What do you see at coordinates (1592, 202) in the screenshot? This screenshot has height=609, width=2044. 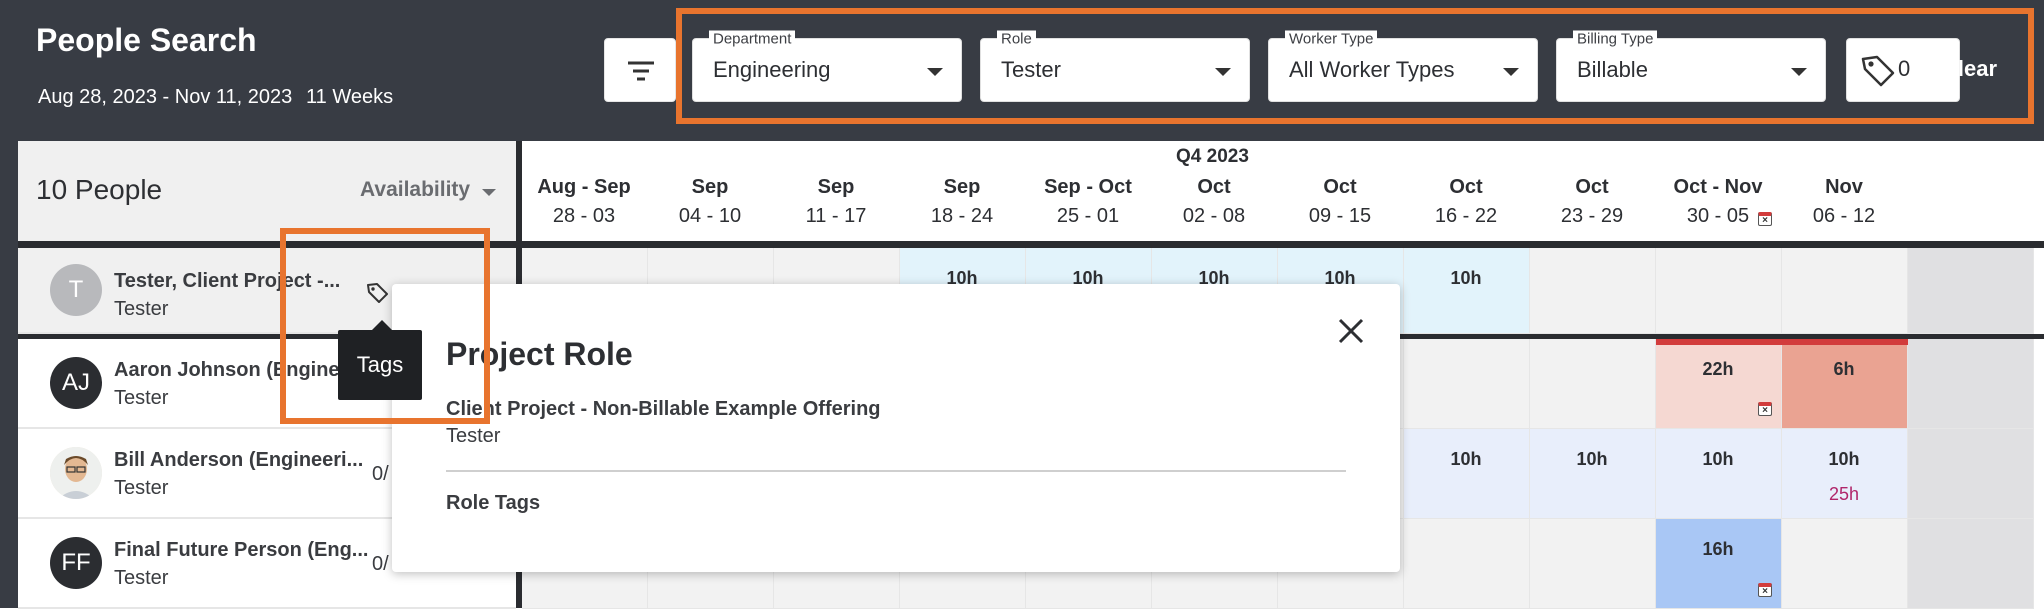 I see `week-column-header: Oct 23 - 29` at bounding box center [1592, 202].